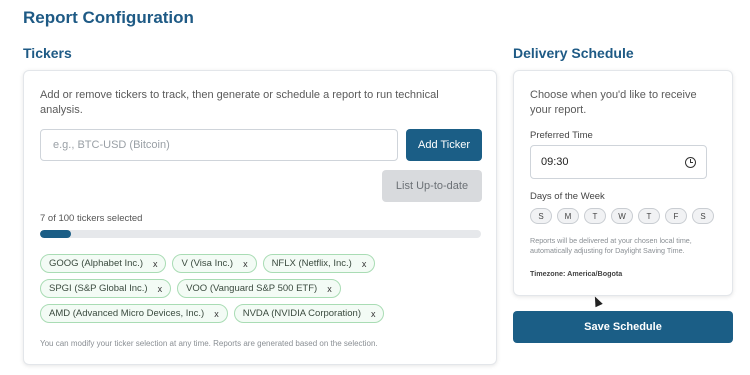 The width and height of the screenshot is (750, 375). I want to click on ticker-chip: V (Visa Inc.) x, so click(214, 263).